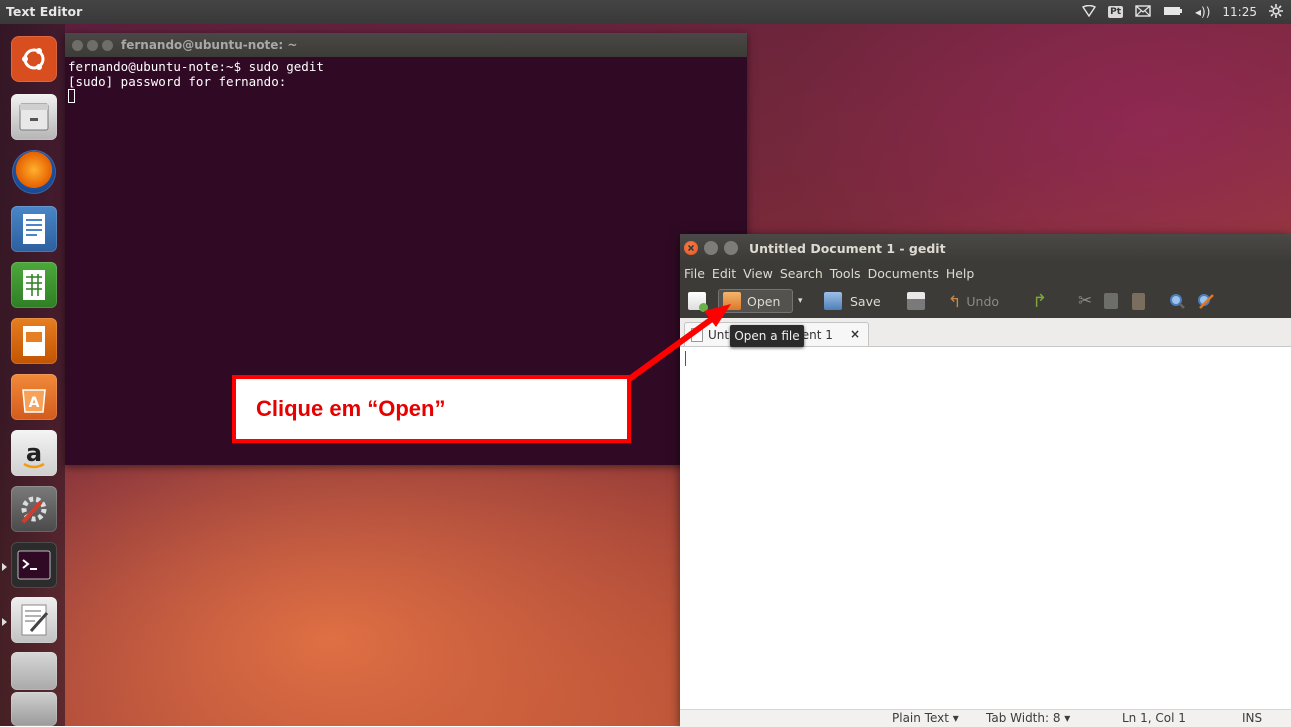 This screenshot has width=1291, height=727. Describe the element at coordinates (34, 565) in the screenshot. I see `terminal-icon` at that location.